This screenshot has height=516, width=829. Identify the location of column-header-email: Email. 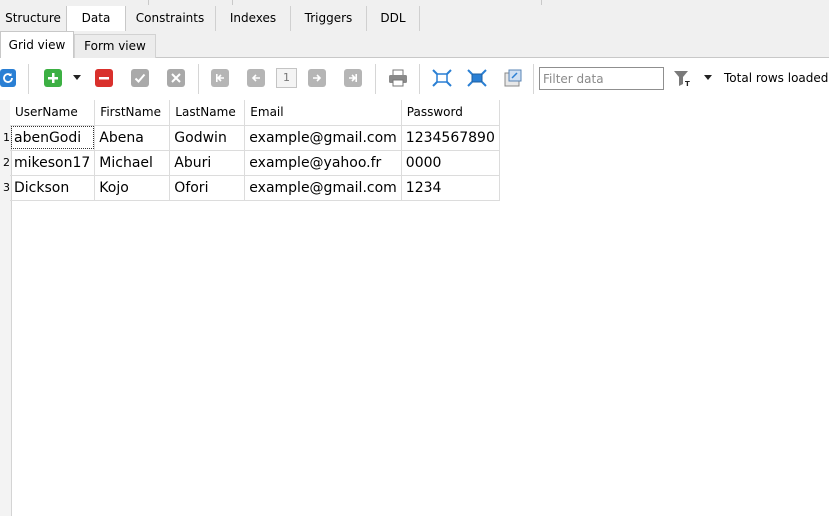
(323, 113).